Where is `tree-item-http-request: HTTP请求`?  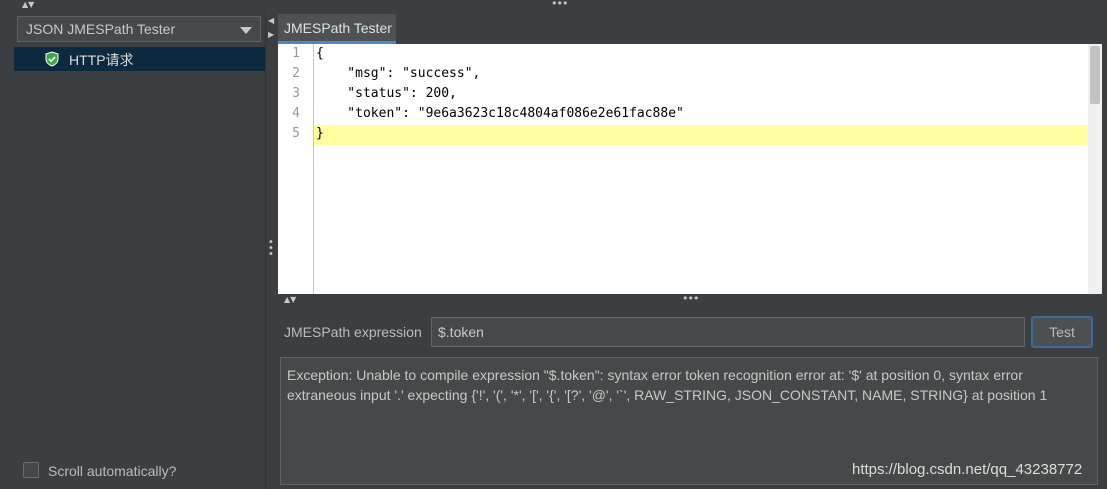 tree-item-http-request: HTTP请求 is located at coordinates (139, 59).